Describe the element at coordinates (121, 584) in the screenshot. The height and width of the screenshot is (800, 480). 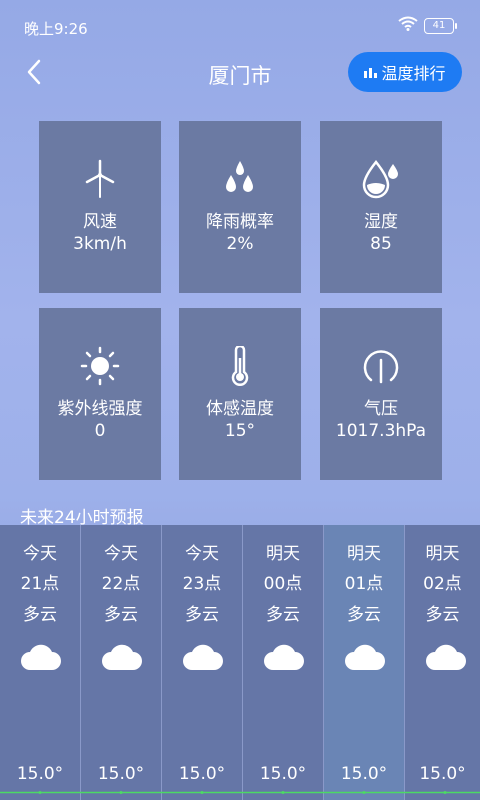
I see `forecast-hour: 22点` at that location.